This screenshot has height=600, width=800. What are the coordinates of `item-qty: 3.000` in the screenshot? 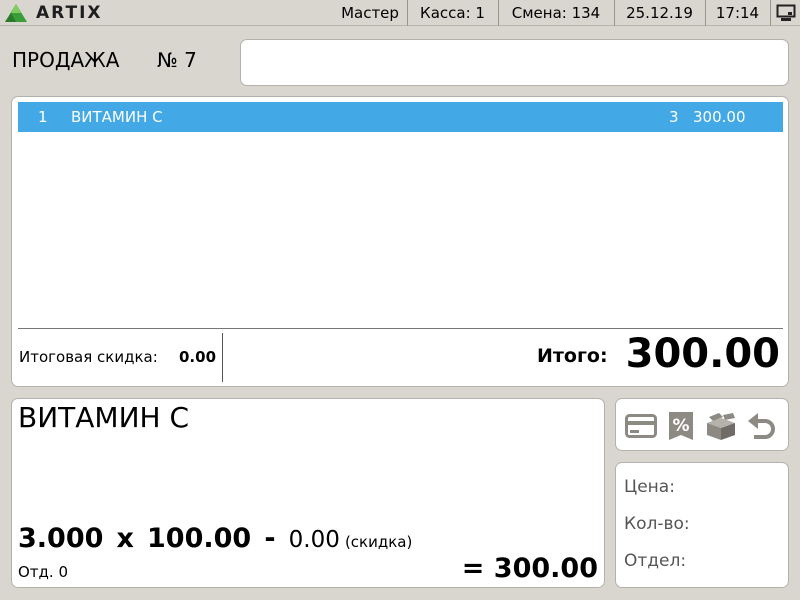 It's located at (61, 538).